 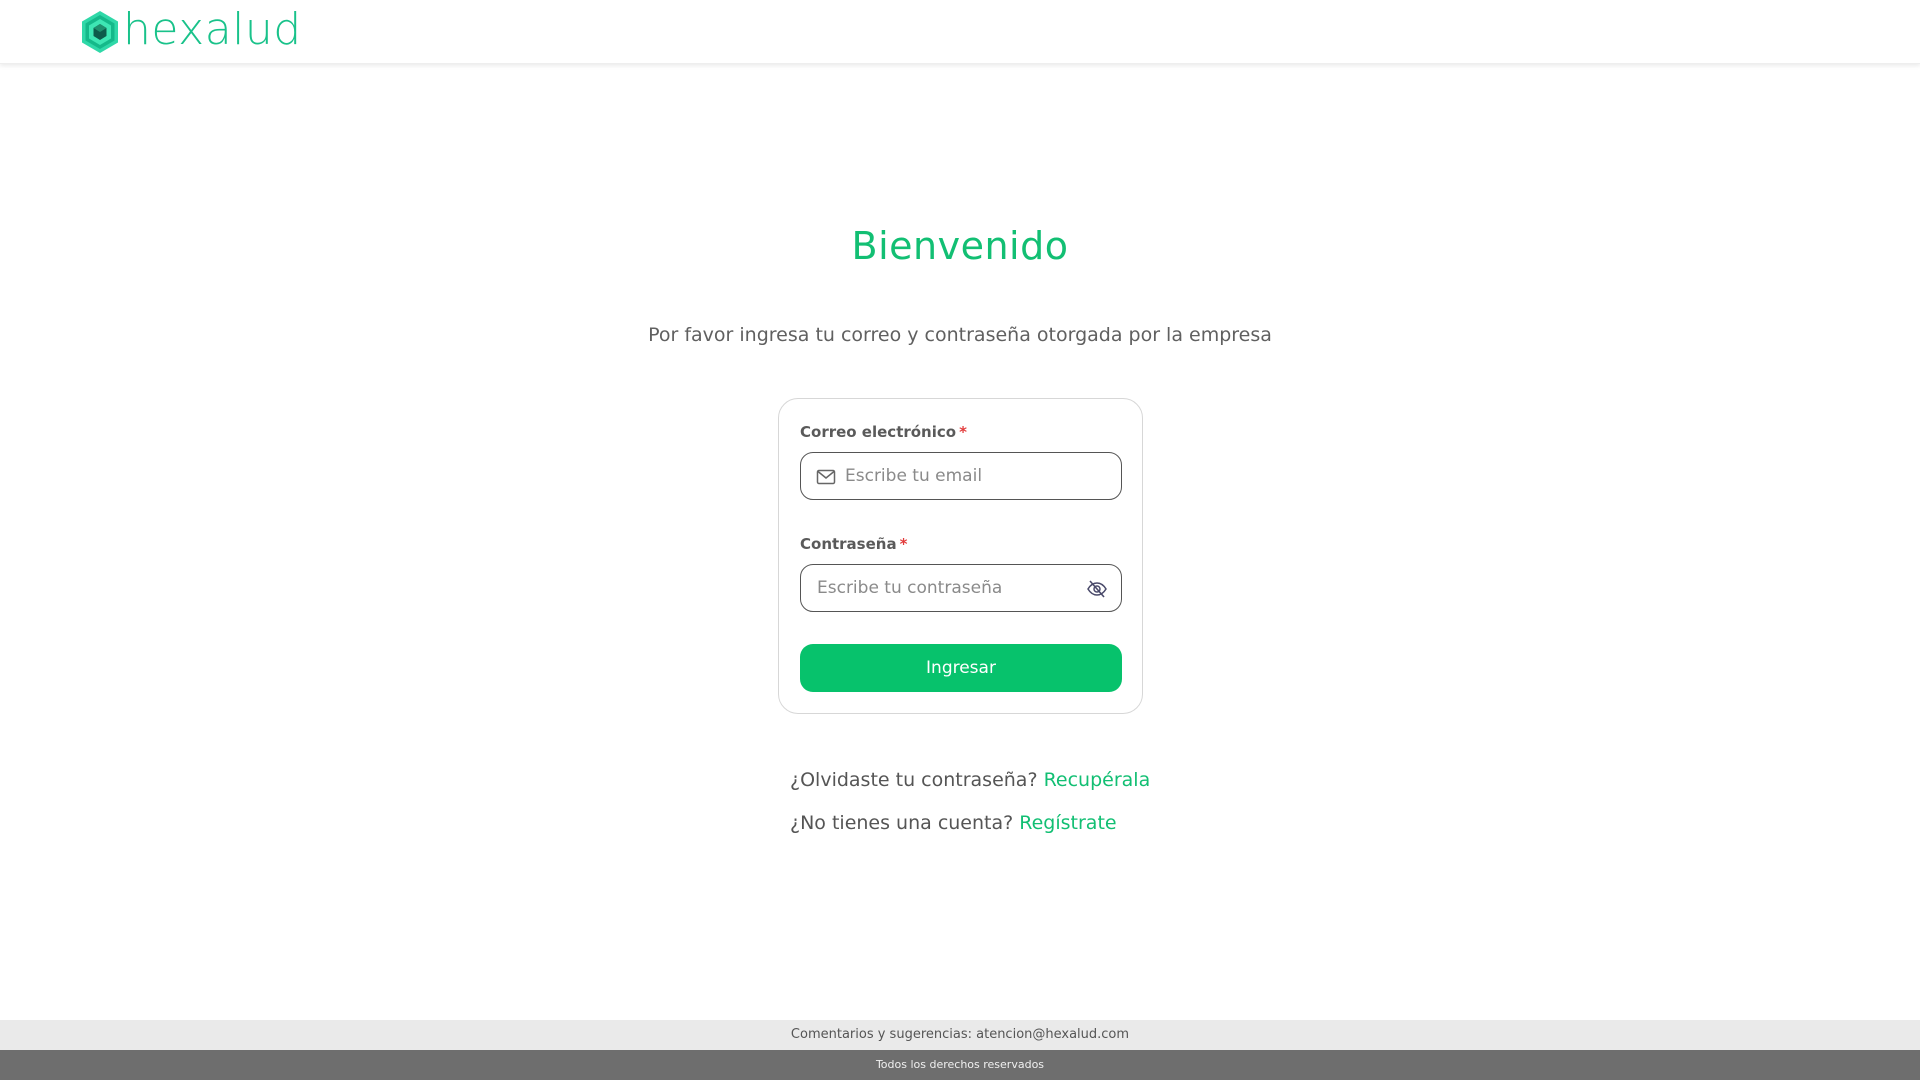 What do you see at coordinates (878, 432) in the screenshot?
I see `email-label-text: Correo electrónico` at bounding box center [878, 432].